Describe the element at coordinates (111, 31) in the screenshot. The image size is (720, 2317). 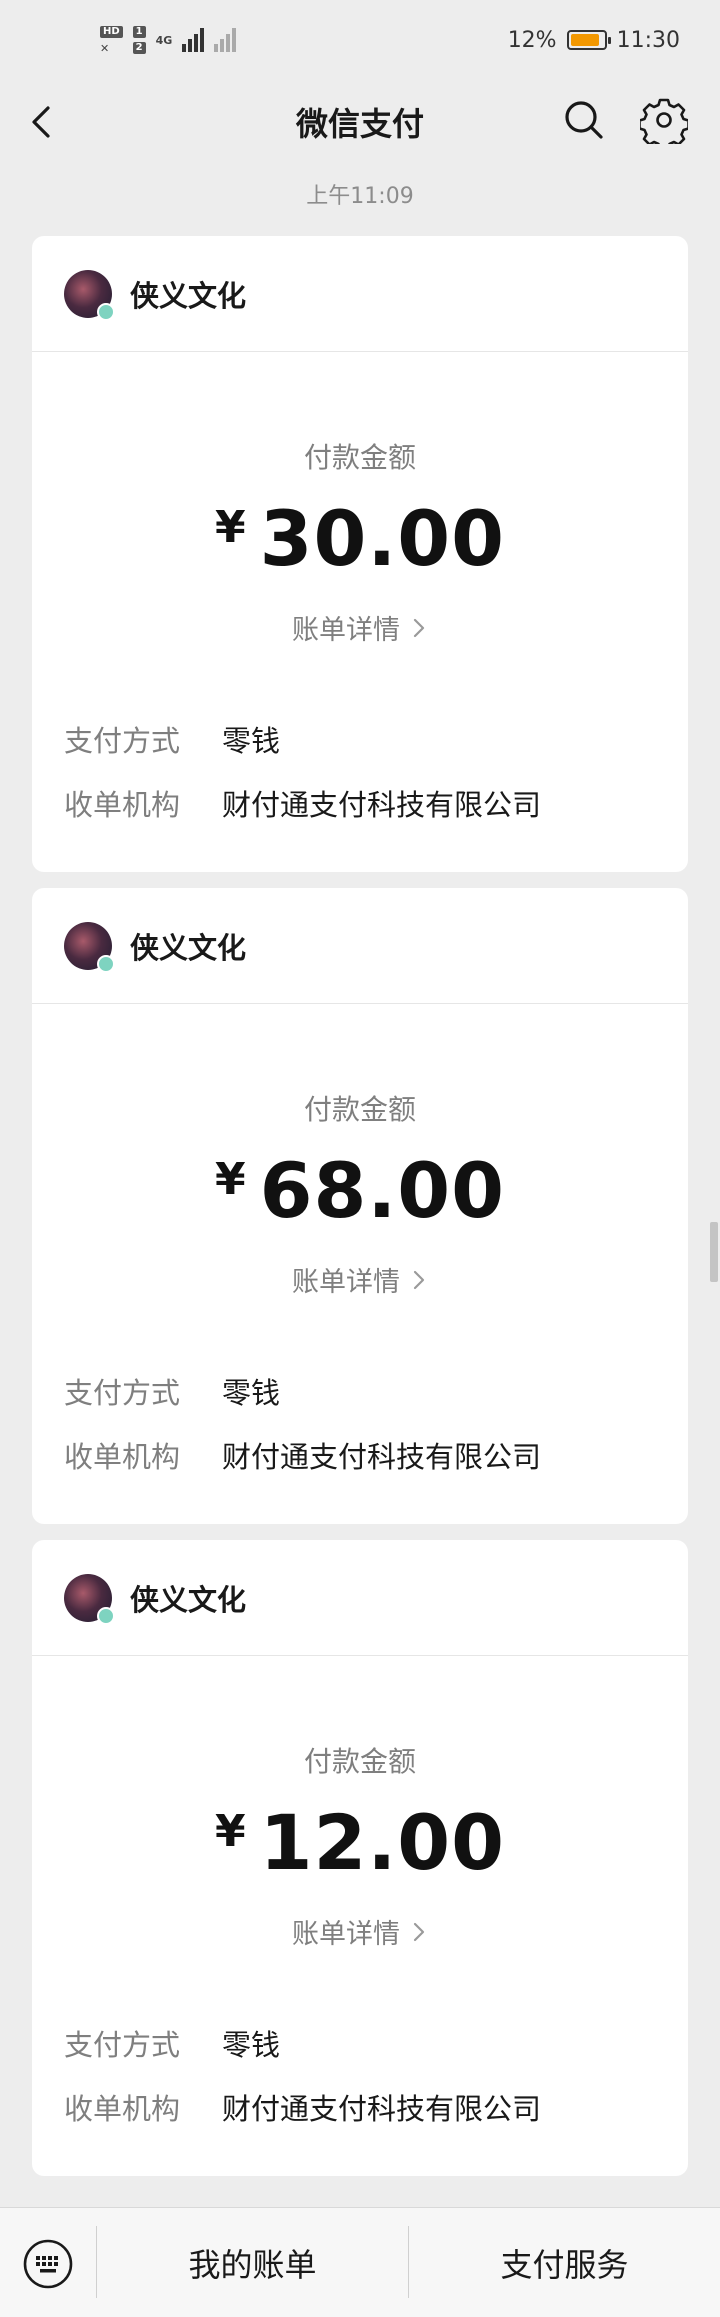
I see `hd-badge: HD` at that location.